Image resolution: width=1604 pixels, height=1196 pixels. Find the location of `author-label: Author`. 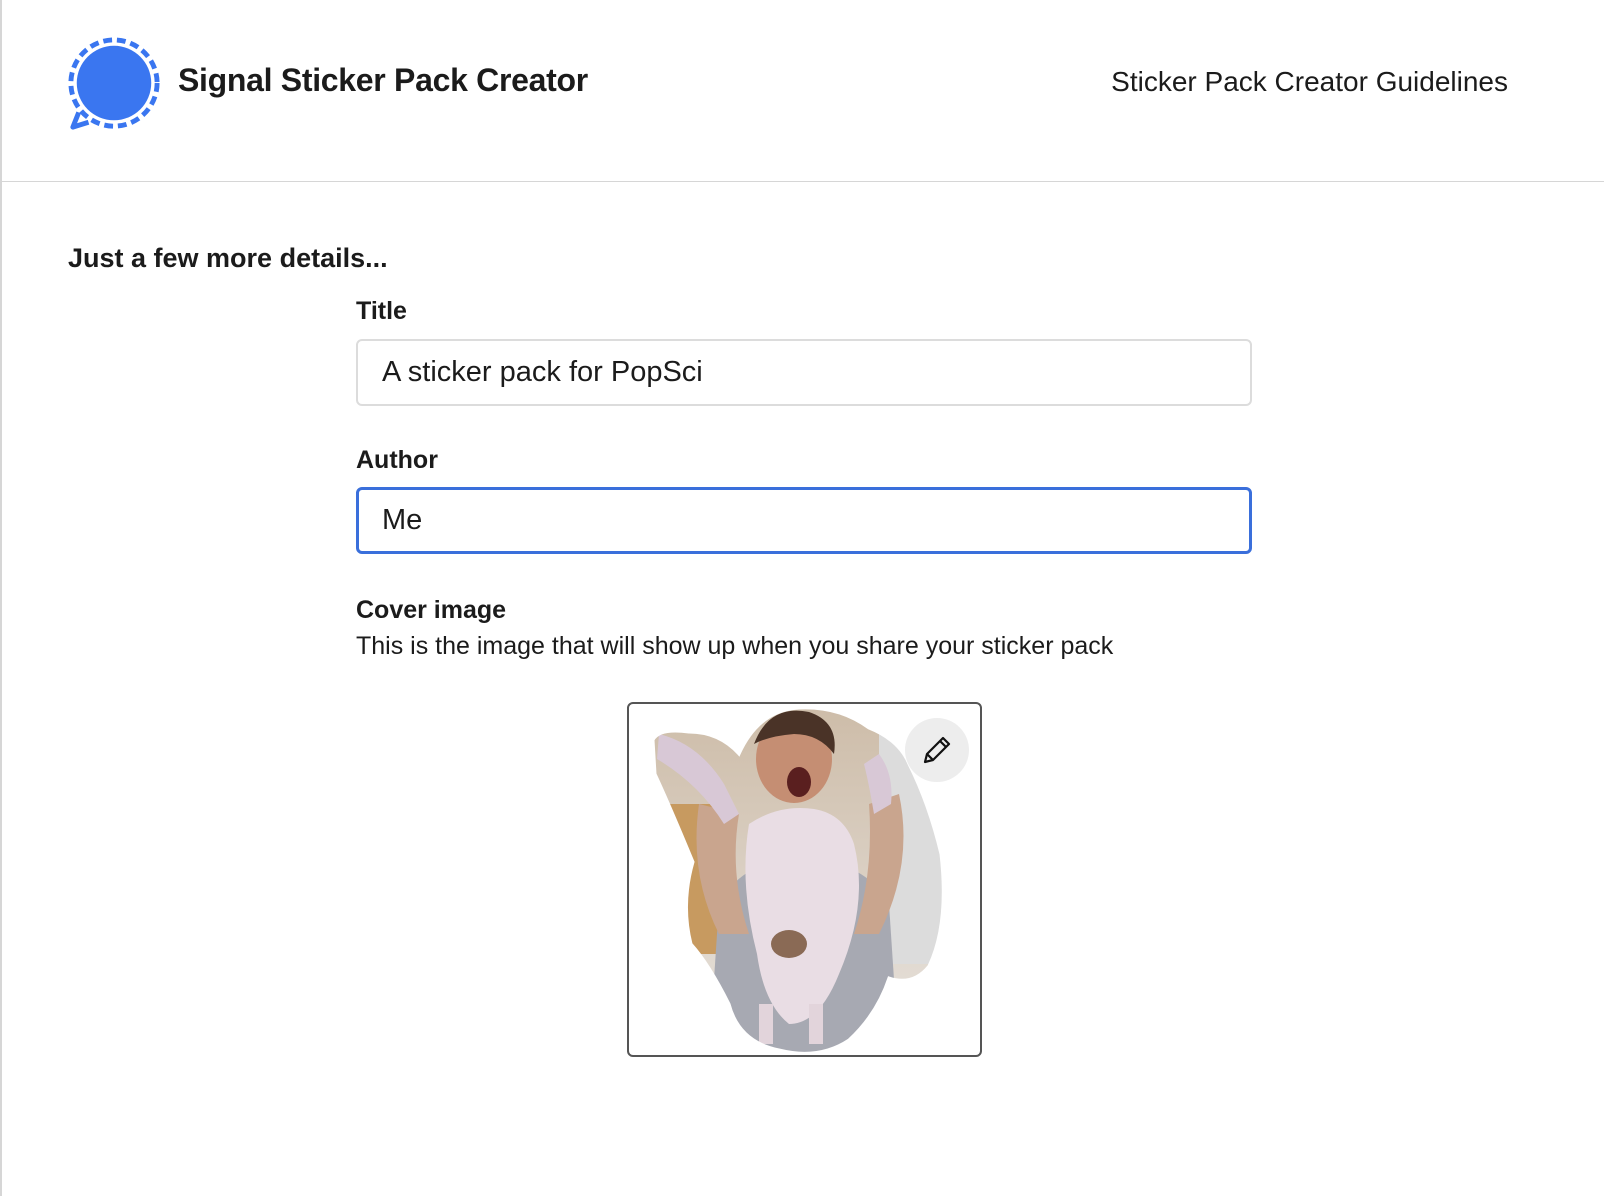

author-label: Author is located at coordinates (397, 460).